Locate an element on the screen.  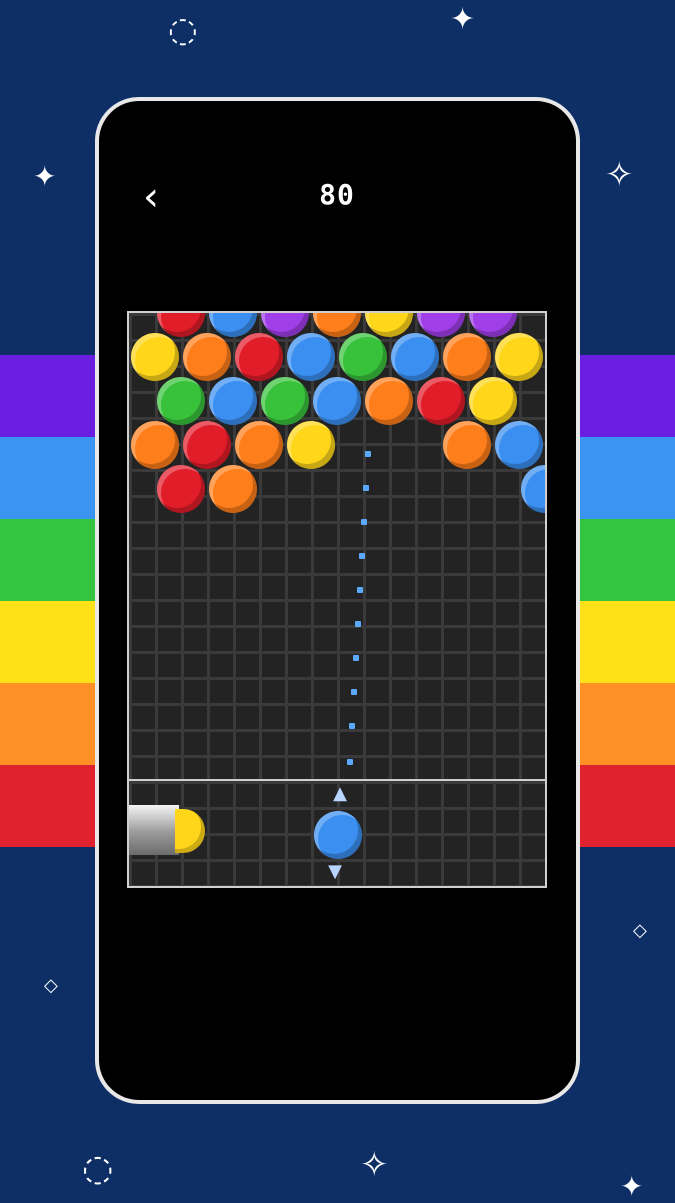
score-label: 80 is located at coordinates (337, 194).